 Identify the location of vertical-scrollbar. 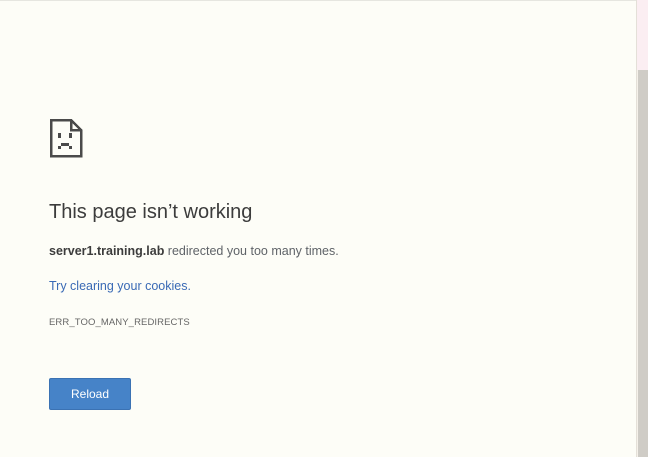
(642, 228).